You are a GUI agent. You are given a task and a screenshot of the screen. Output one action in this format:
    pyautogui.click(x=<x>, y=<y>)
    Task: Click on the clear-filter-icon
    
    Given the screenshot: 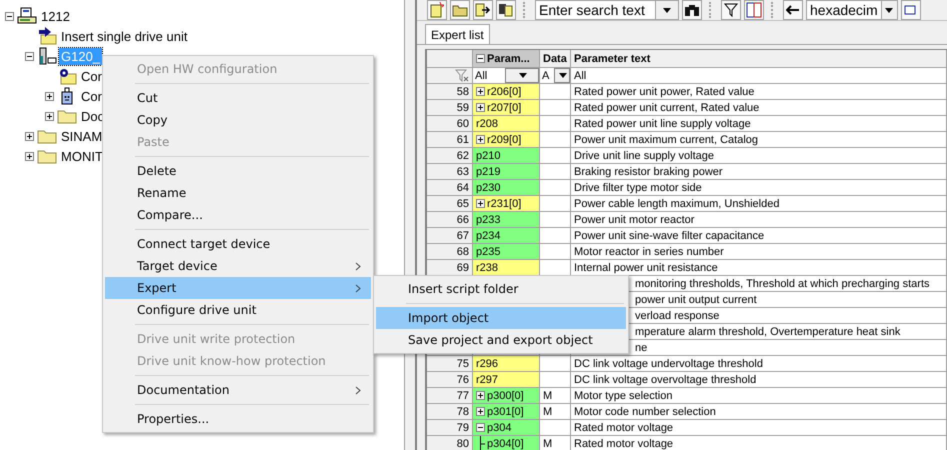 What is the action you would take?
    pyautogui.click(x=462, y=75)
    